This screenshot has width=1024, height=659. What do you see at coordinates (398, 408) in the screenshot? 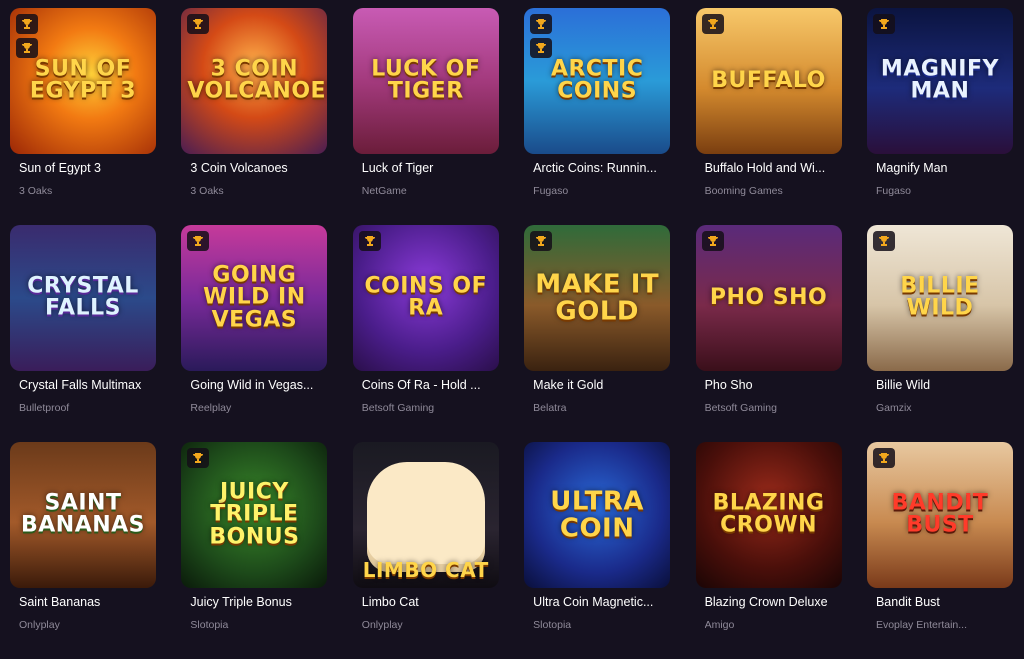
I see `game-provider: Betsoft Gaming` at bounding box center [398, 408].